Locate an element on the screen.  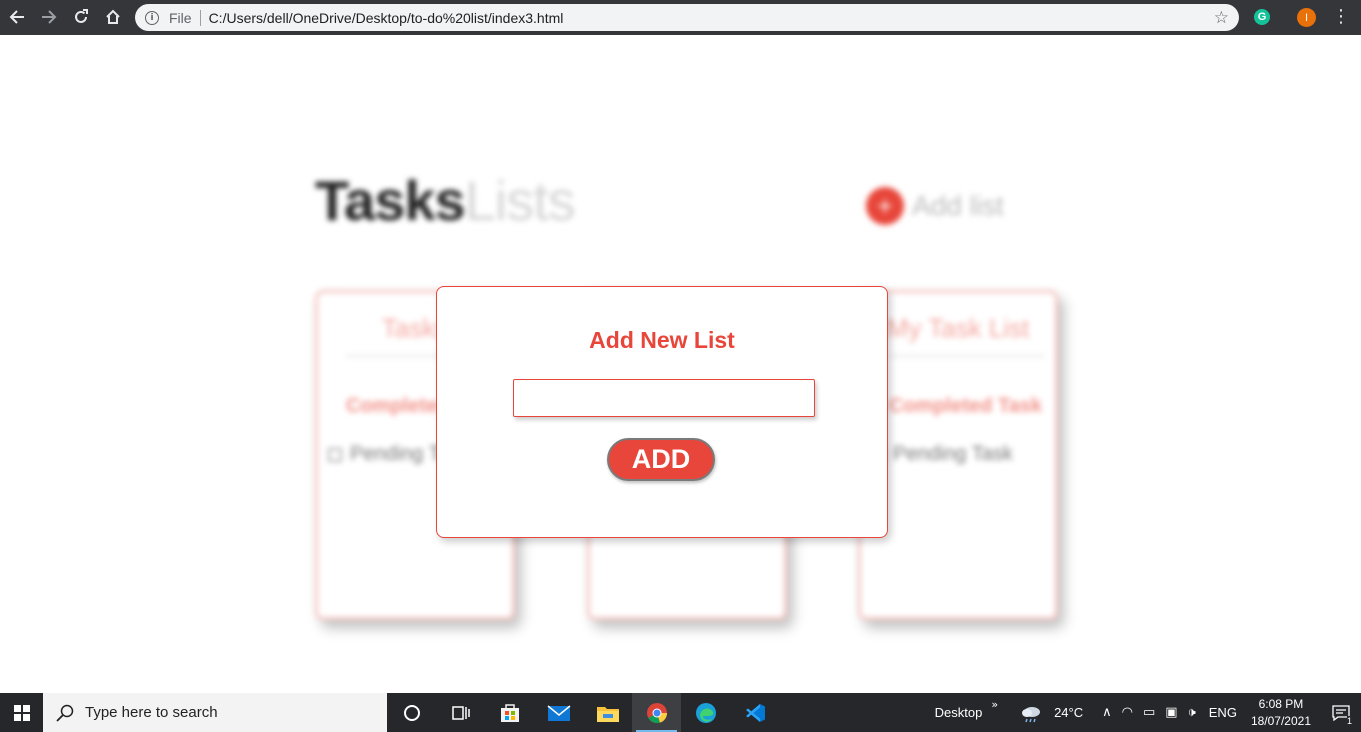
chevron-up-icon: ∧ is located at coordinates (1107, 712).